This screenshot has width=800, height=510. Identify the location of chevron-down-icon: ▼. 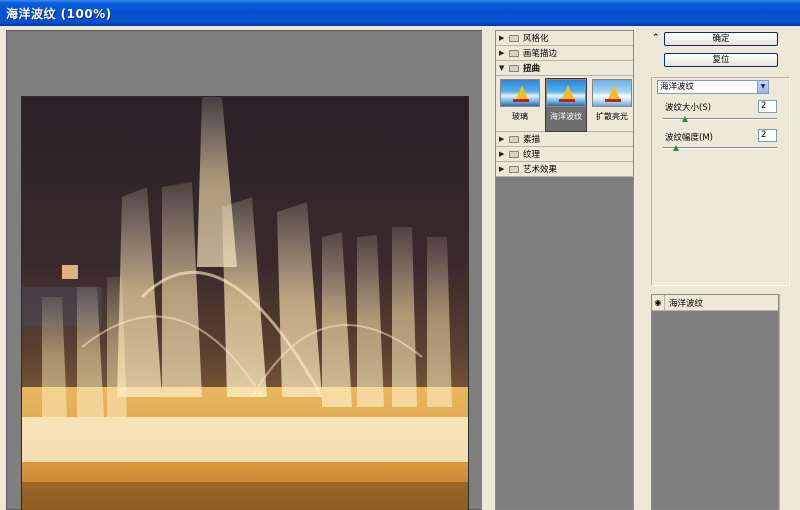
(762, 87).